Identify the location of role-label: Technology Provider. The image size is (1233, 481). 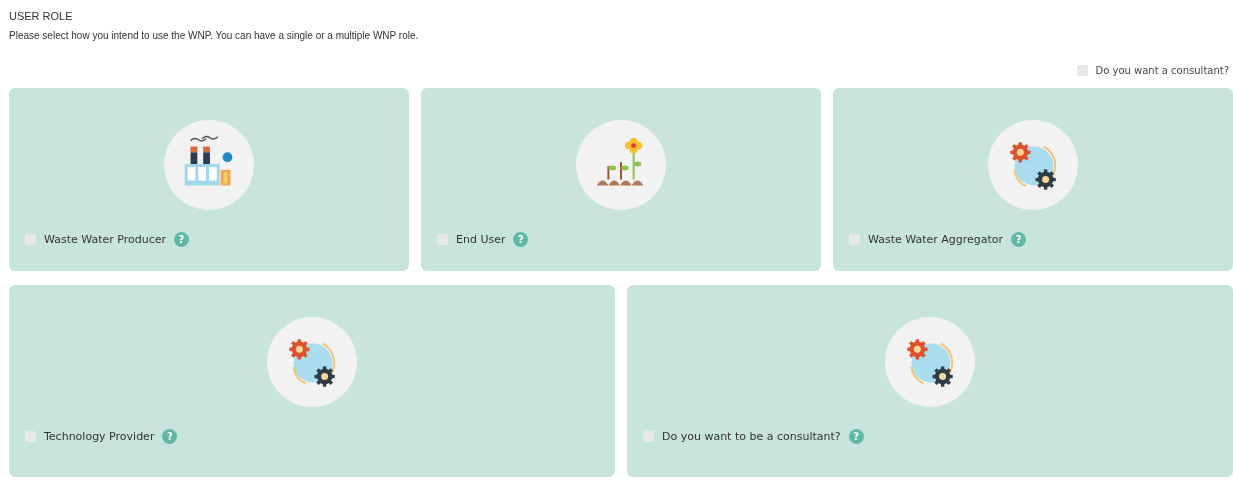
(99, 436).